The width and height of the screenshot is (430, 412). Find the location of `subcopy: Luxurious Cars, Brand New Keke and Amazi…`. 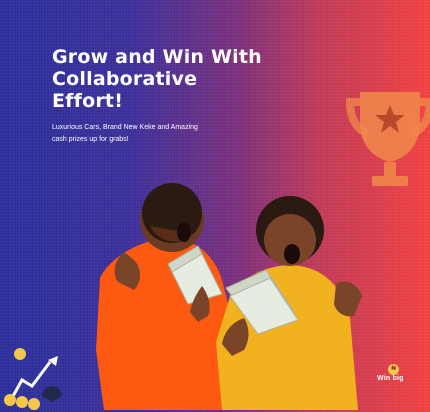

subcopy: Luxurious Cars, Brand New Keke and Amazi… is located at coordinates (125, 133).